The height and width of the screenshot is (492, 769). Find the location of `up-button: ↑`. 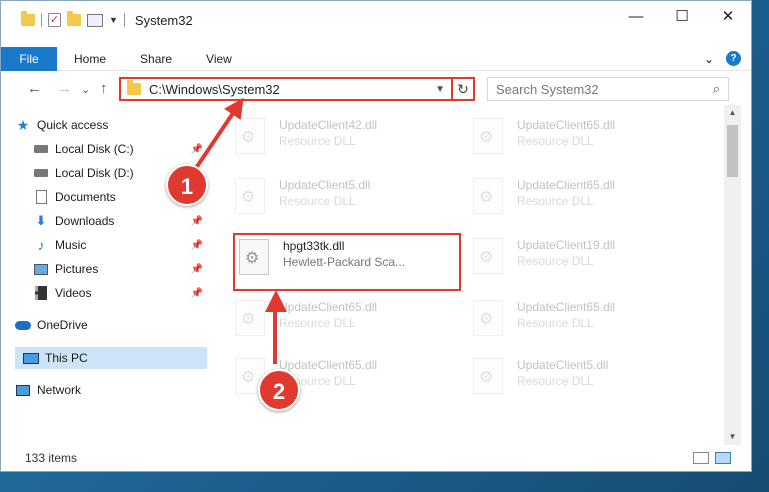

up-button: ↑ is located at coordinates (104, 88).